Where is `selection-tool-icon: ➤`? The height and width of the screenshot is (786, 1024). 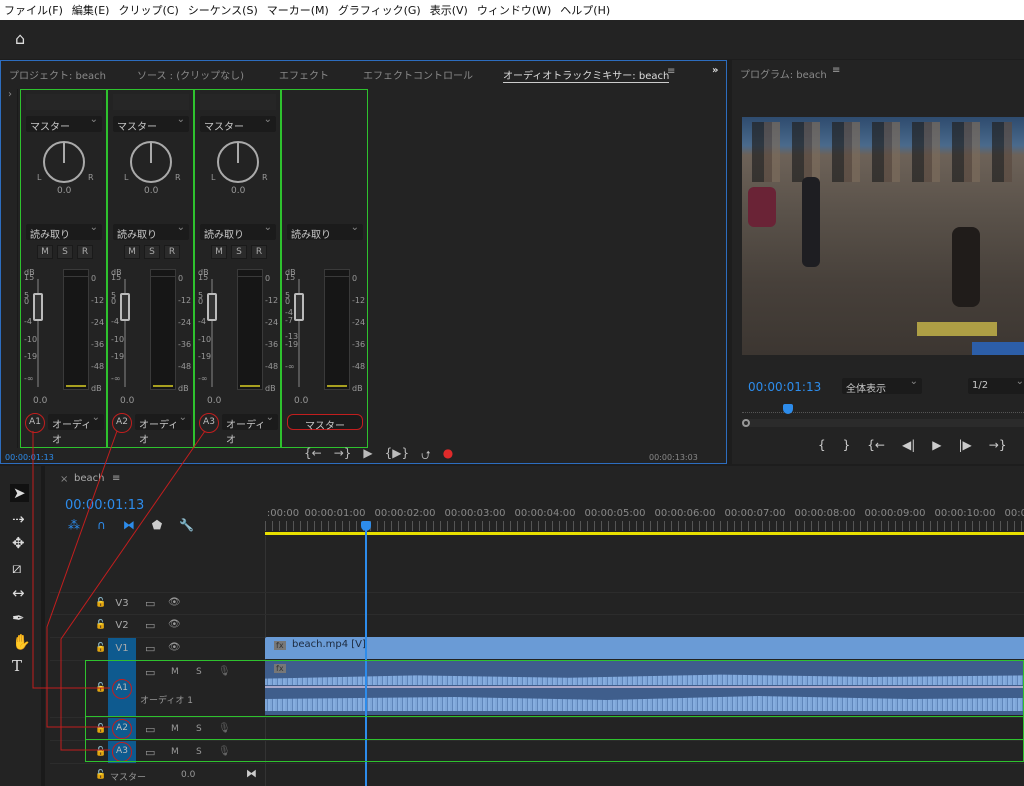 selection-tool-icon: ➤ is located at coordinates (19, 493).